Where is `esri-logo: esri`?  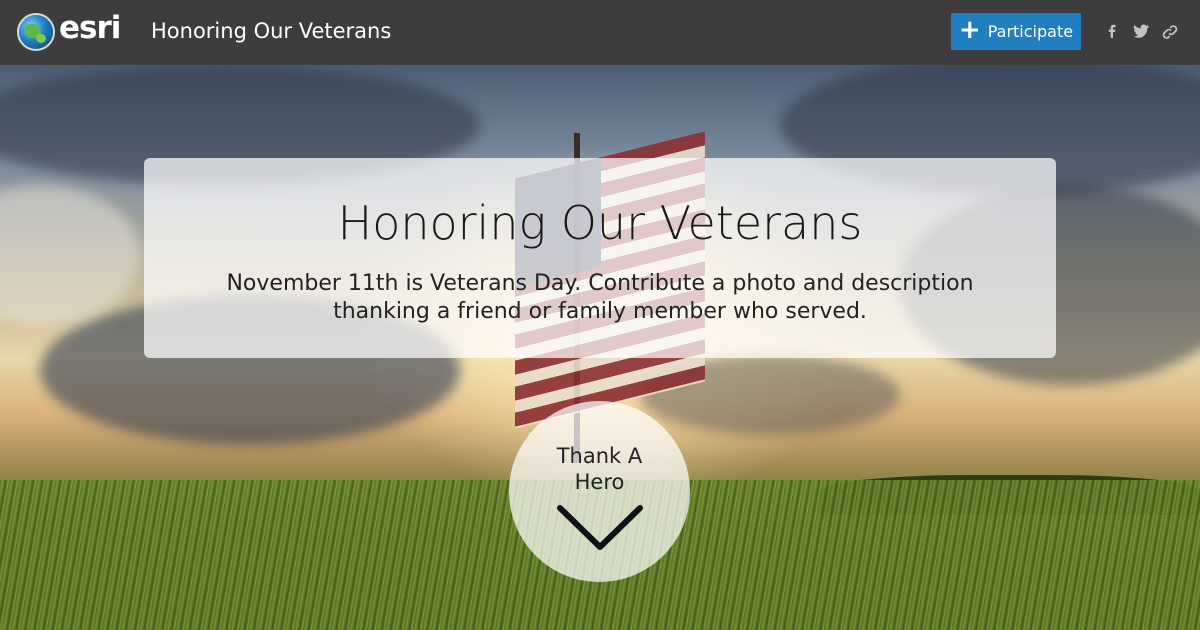
esri-logo: esri is located at coordinates (69, 31).